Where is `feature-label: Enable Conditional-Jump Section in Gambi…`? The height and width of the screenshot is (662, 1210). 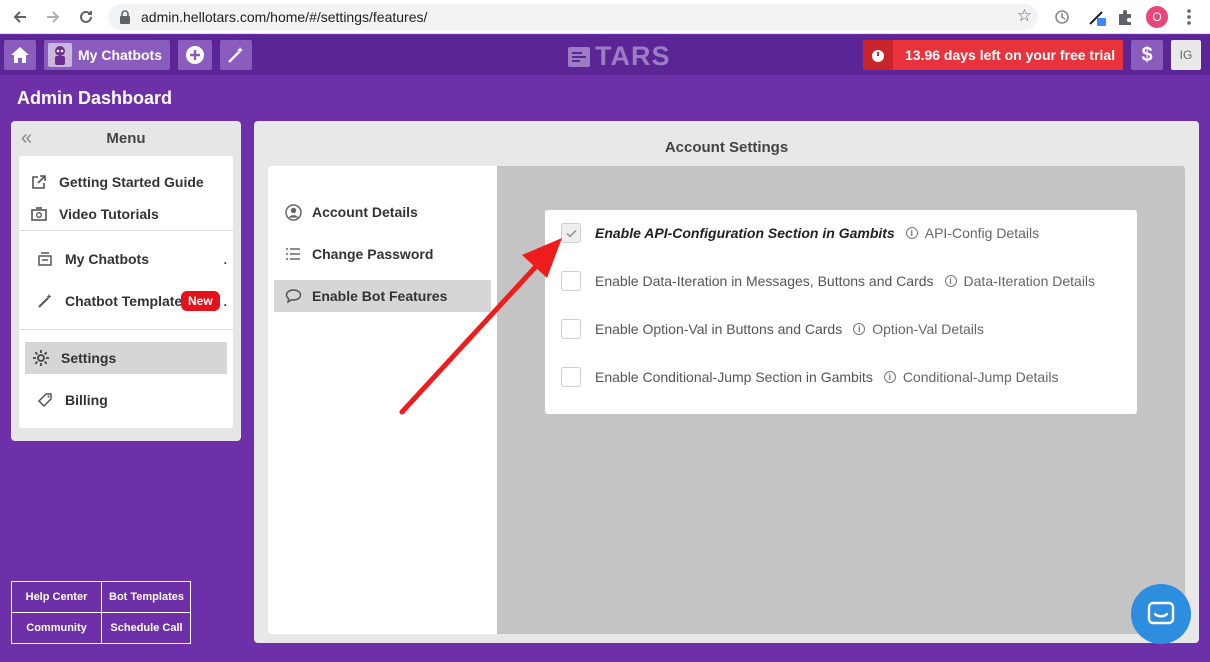
feature-label: Enable Conditional-Jump Section in Gambi… is located at coordinates (734, 377).